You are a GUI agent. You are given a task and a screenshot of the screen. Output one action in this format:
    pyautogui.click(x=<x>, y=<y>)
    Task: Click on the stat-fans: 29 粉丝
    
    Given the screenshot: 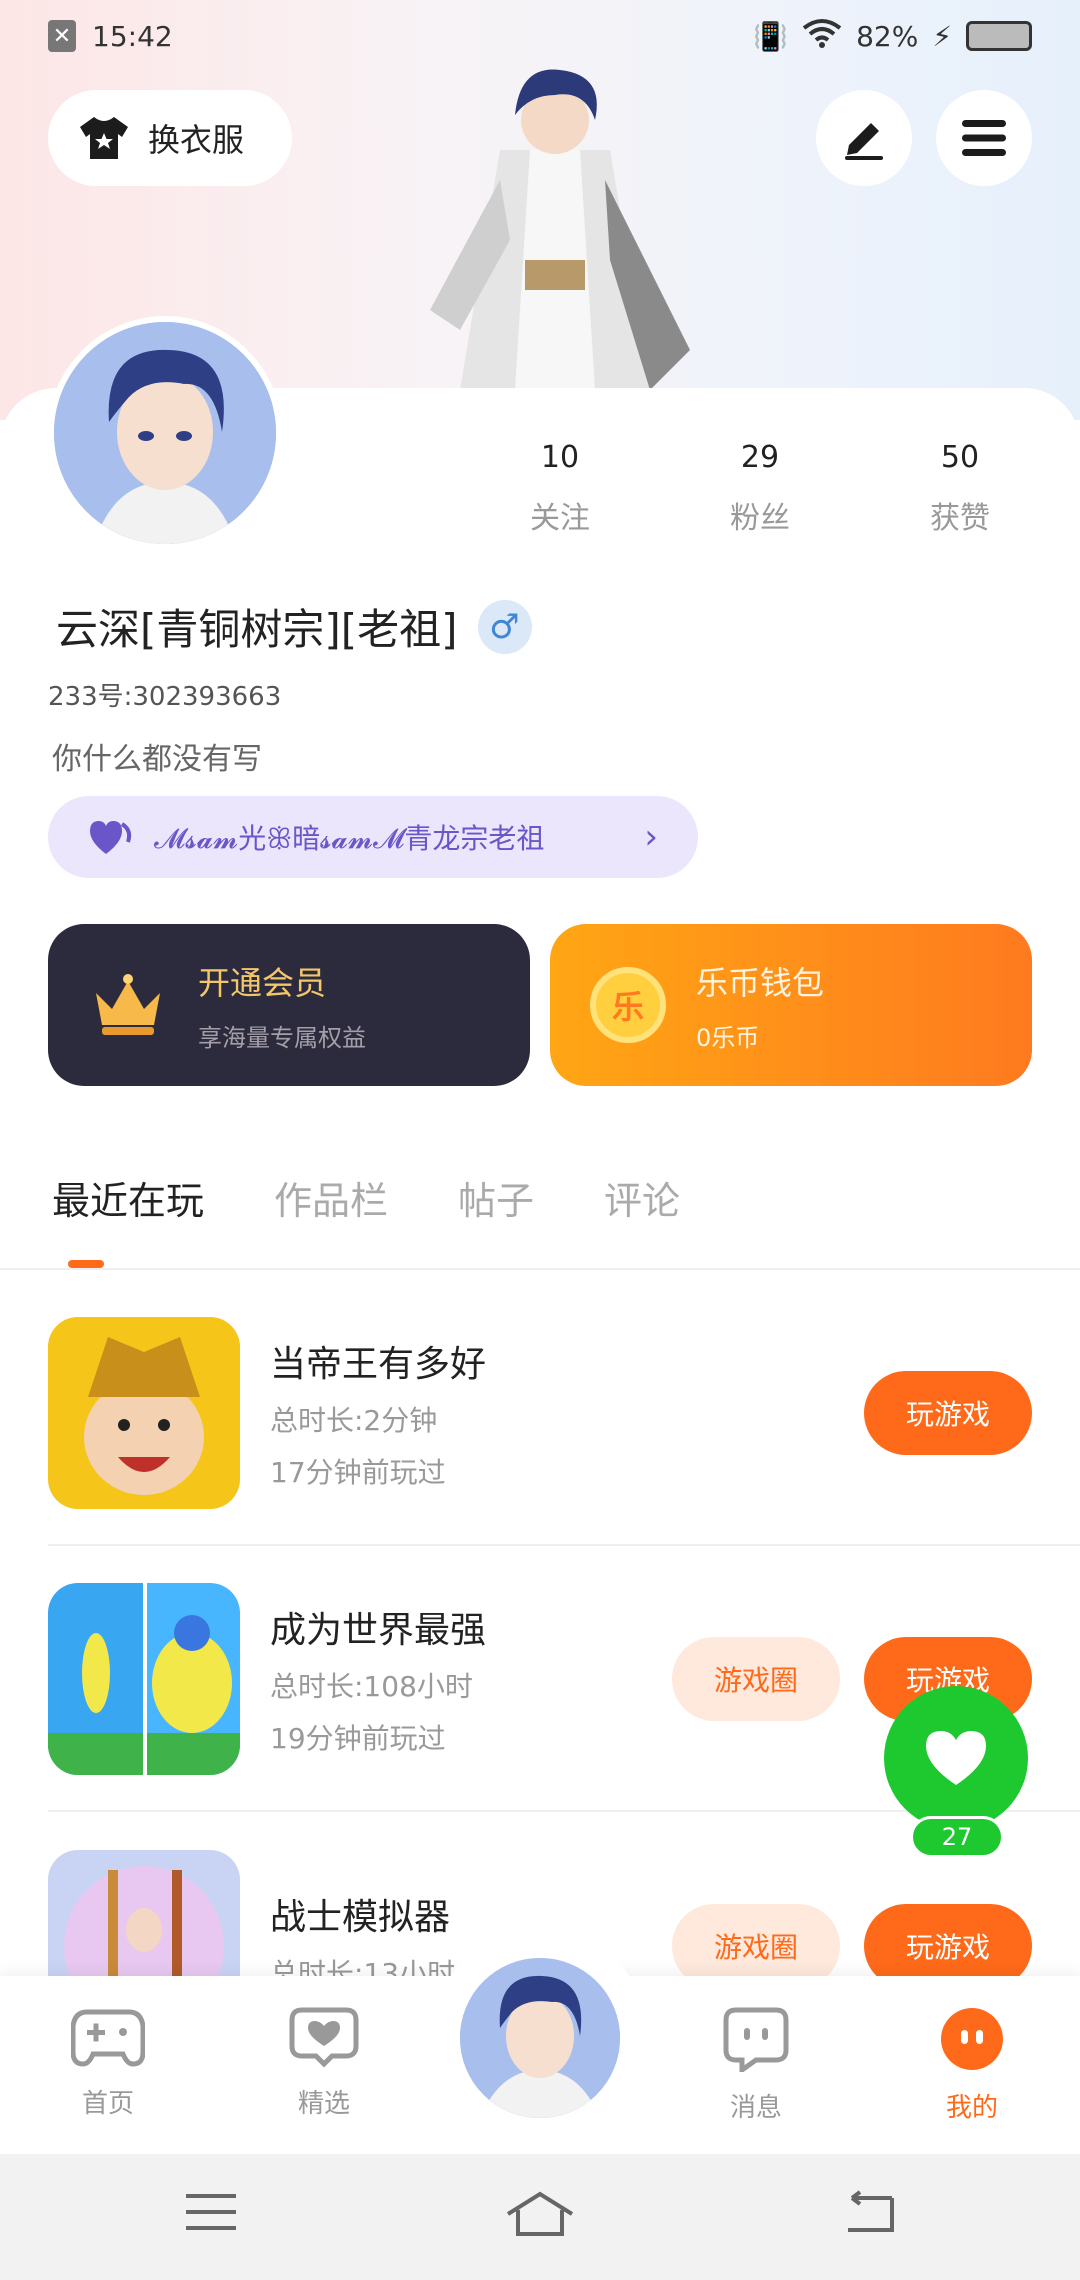 What is the action you would take?
    pyautogui.click(x=760, y=488)
    